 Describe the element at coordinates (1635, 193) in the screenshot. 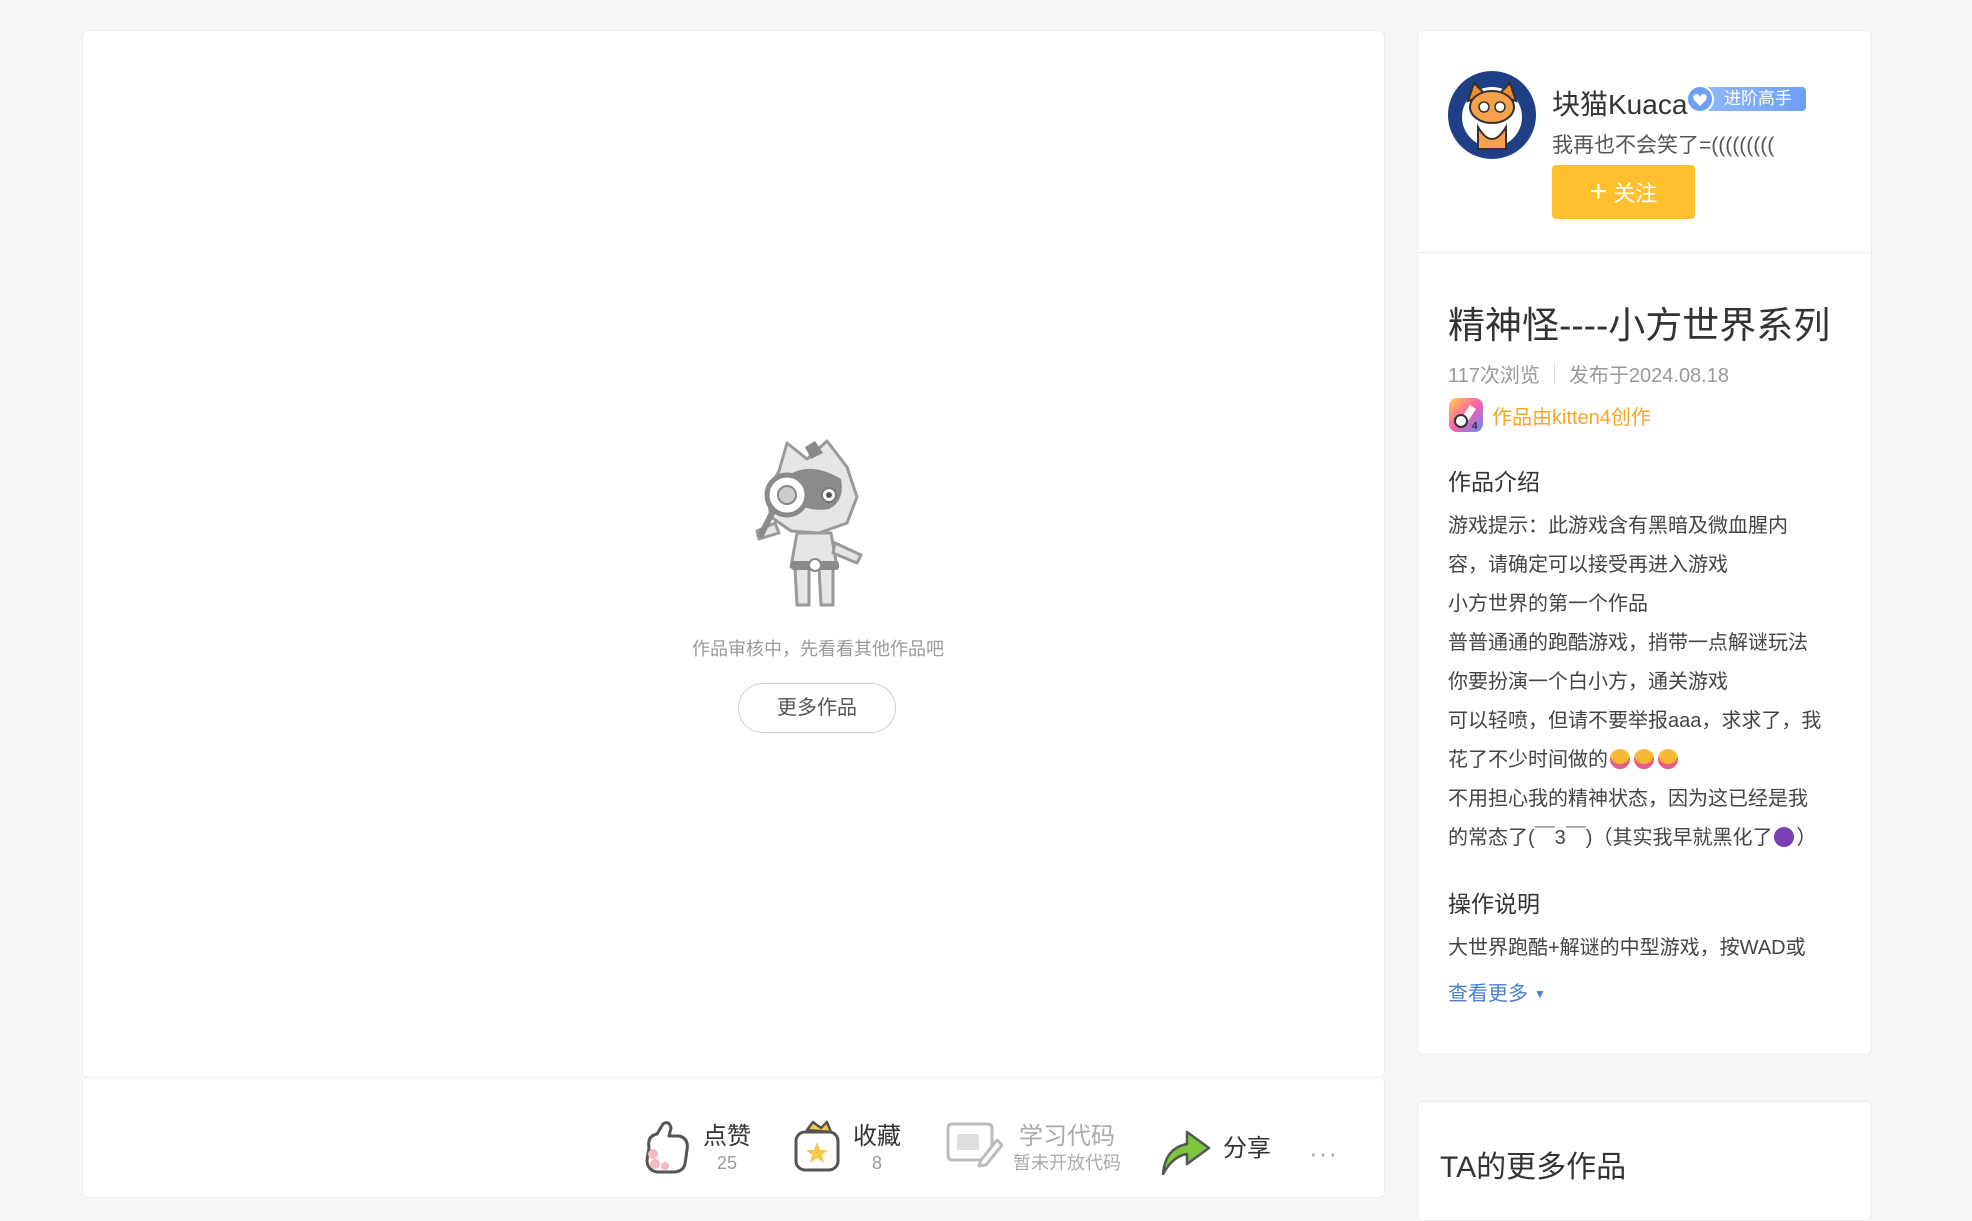

I see `follow-label: 关注` at that location.